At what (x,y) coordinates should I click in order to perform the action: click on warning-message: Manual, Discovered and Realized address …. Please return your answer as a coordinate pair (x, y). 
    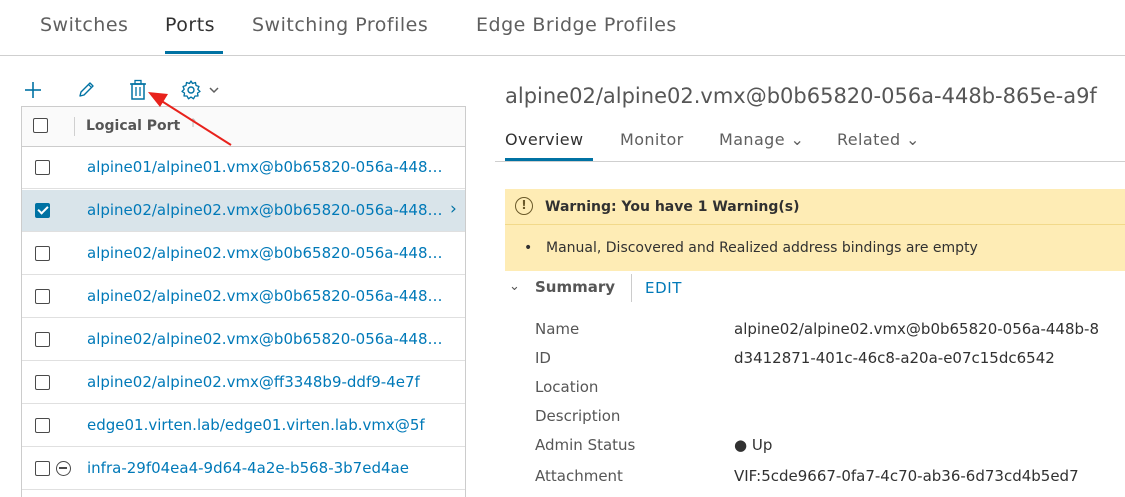
    Looking at the image, I should click on (751, 248).